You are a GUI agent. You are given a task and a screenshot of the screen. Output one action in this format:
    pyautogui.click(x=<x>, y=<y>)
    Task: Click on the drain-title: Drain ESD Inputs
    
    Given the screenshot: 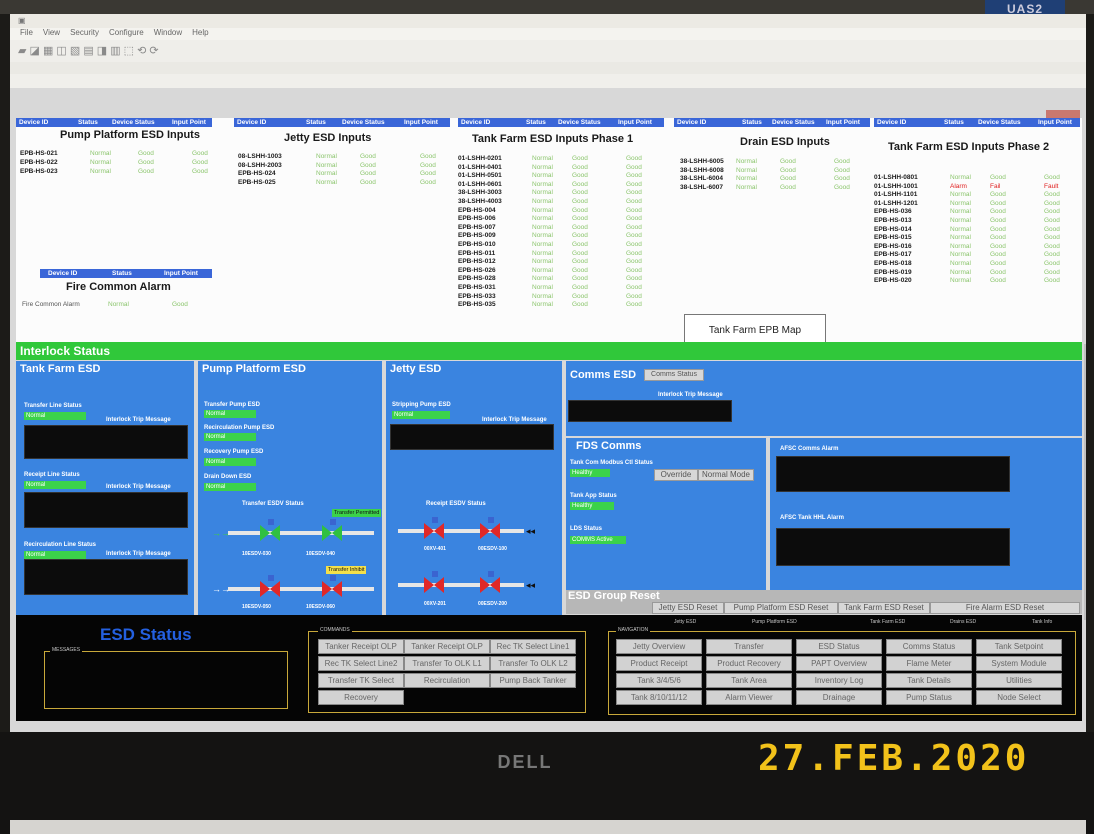 What is the action you would take?
    pyautogui.click(x=785, y=142)
    